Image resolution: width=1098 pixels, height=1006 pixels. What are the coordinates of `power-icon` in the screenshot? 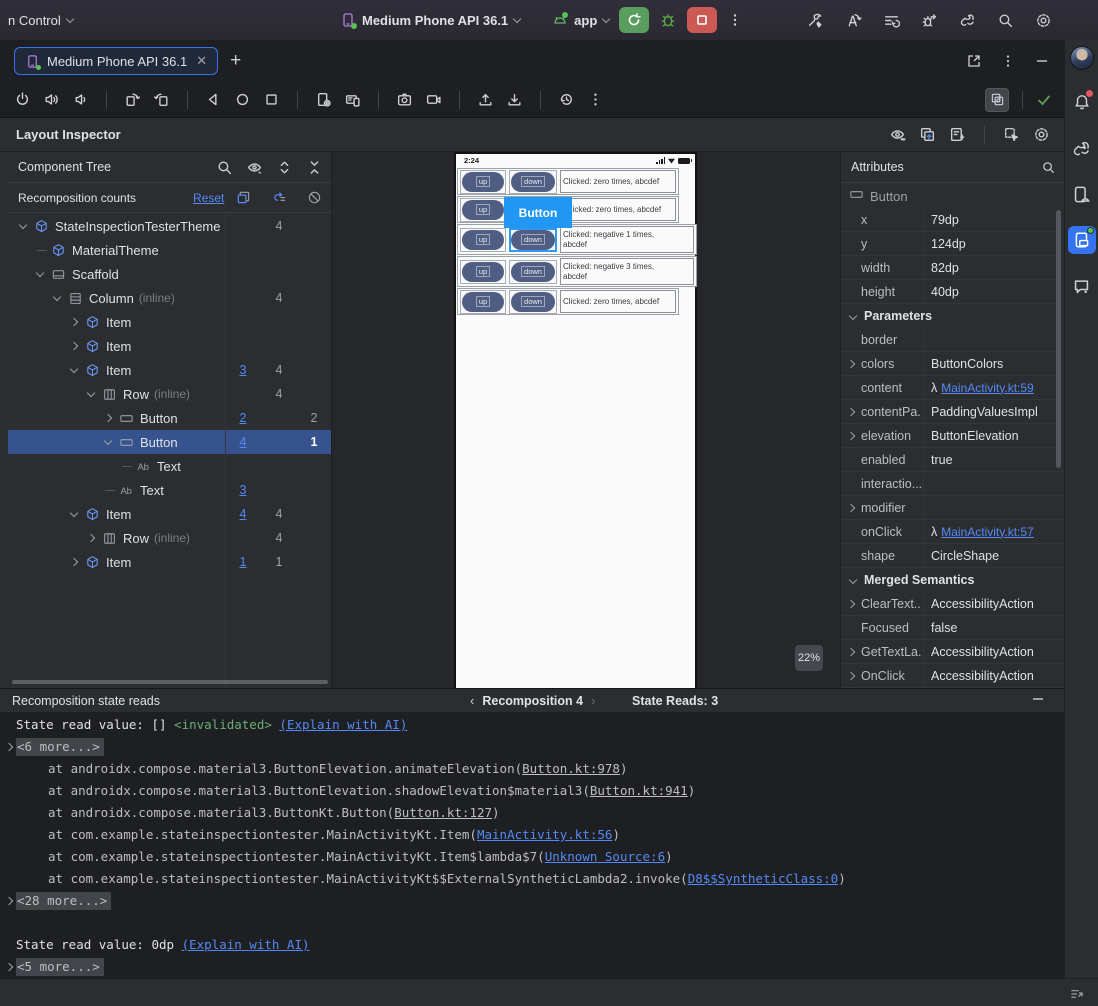 It's located at (22, 99).